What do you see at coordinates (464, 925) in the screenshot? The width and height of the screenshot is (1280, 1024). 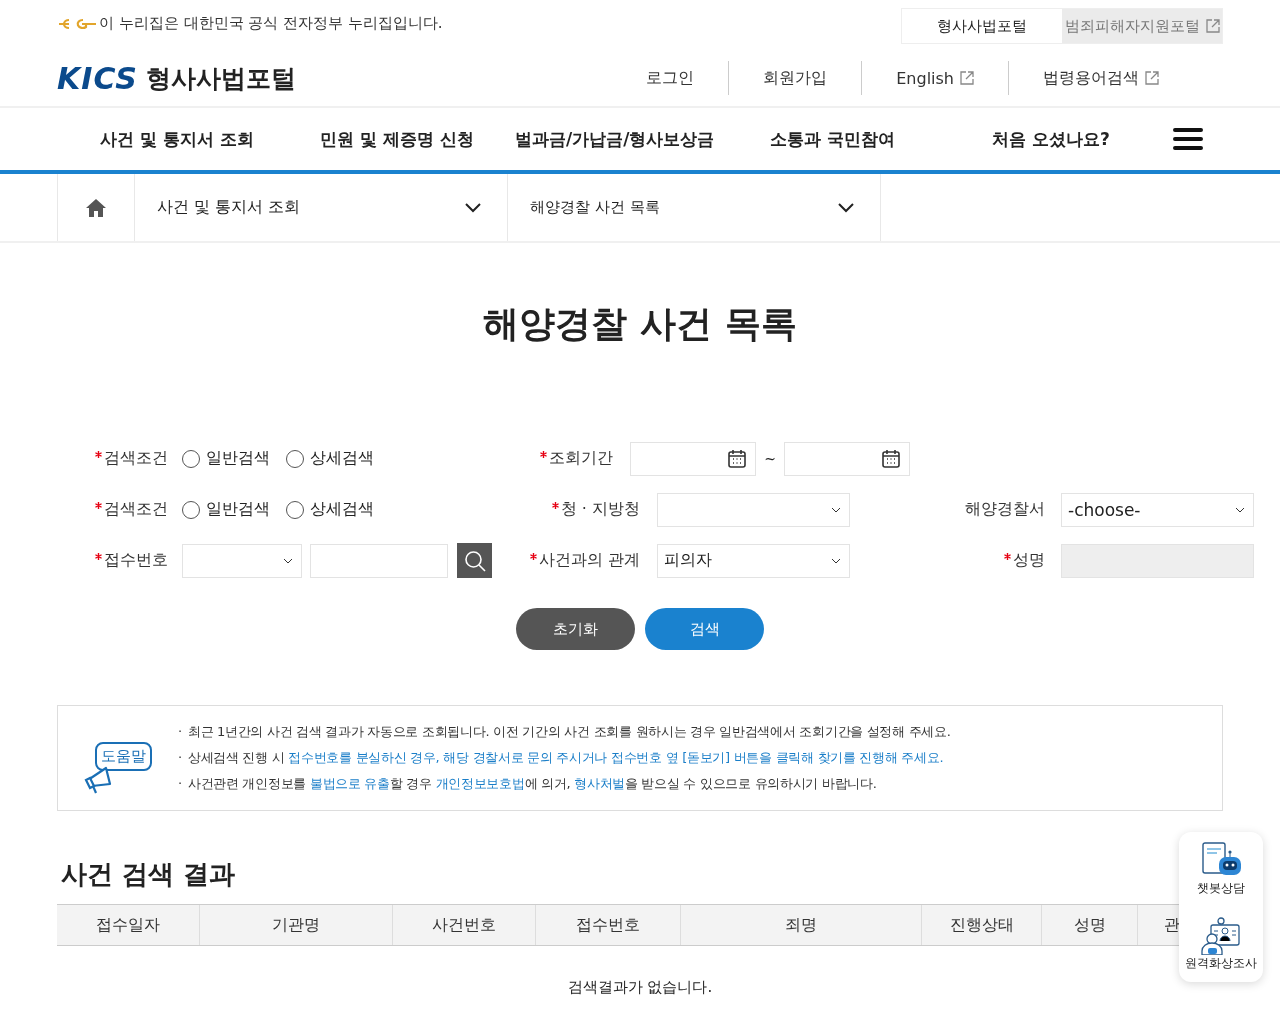 I see `column-header: 사건번호` at bounding box center [464, 925].